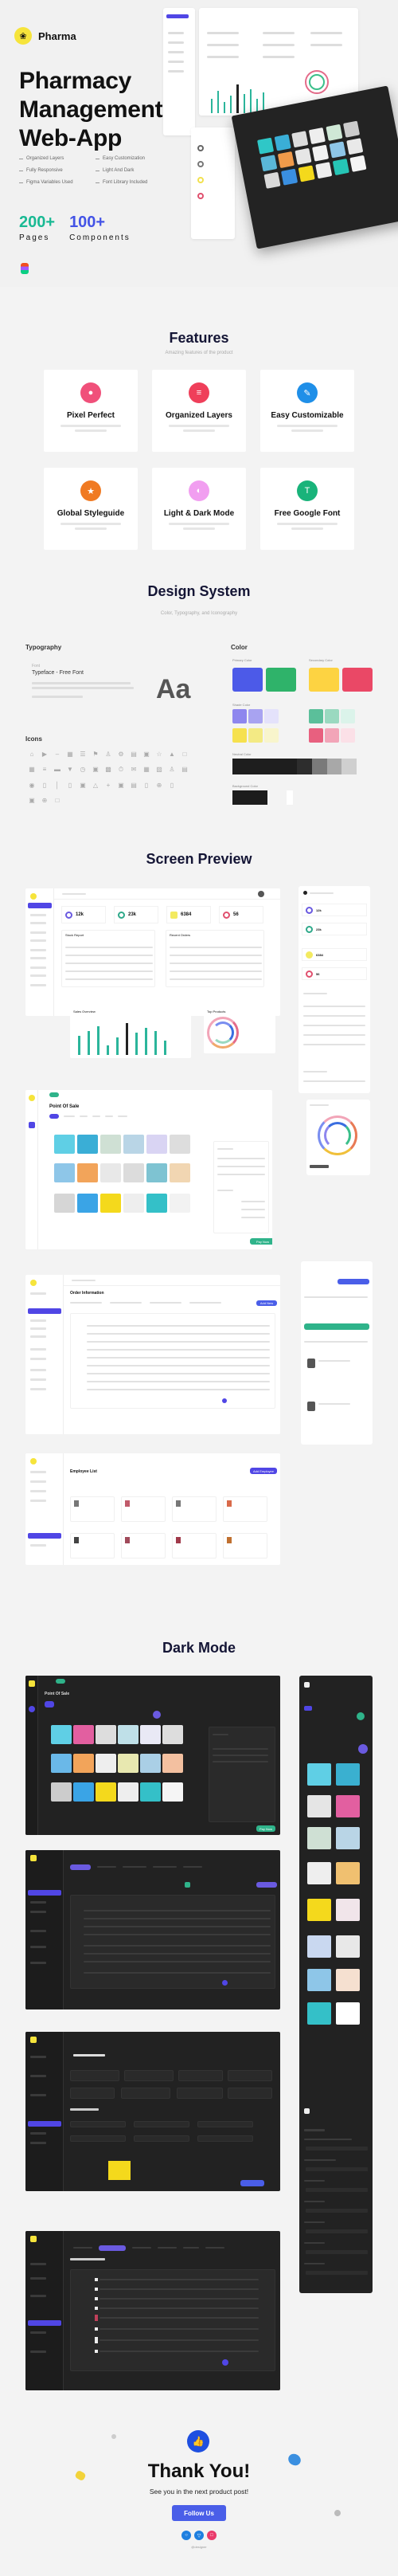 The height and width of the screenshot is (2576, 398). What do you see at coordinates (57, 158) in the screenshot?
I see `feature-bullet: Organized Layers` at bounding box center [57, 158].